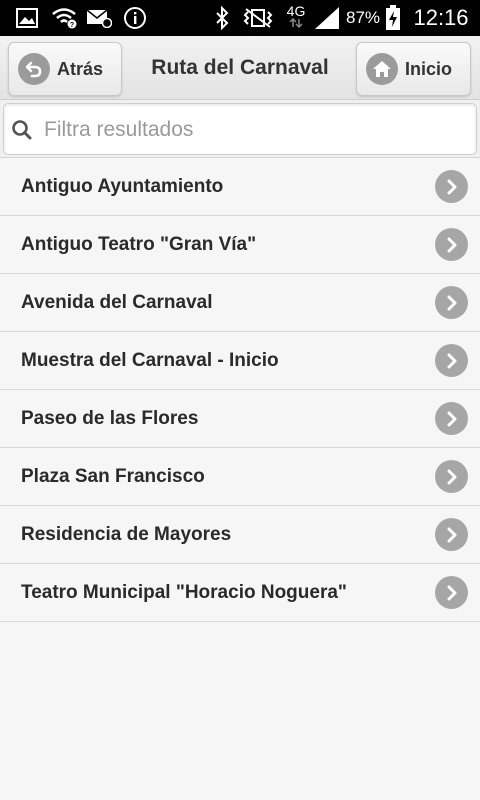  Describe the element at coordinates (113, 476) in the screenshot. I see `list-item-label: Plaza San Francisco` at that location.